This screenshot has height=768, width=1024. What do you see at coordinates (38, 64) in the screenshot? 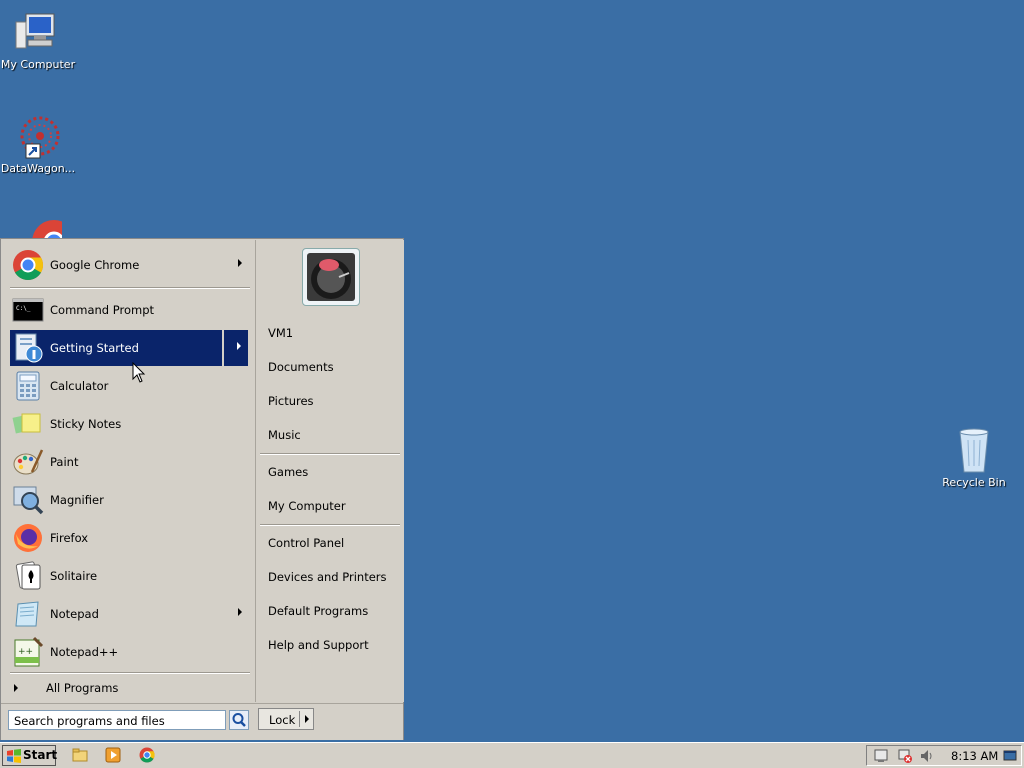
I see `desktop-icon-label: My Computer` at bounding box center [38, 64].